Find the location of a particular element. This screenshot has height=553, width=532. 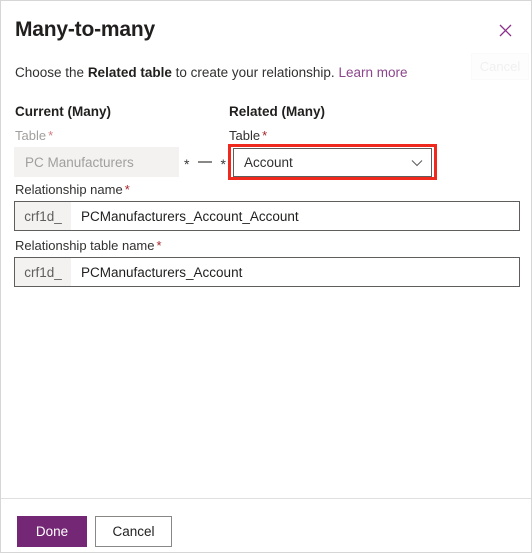

cardinality-right-star: * is located at coordinates (223, 164).